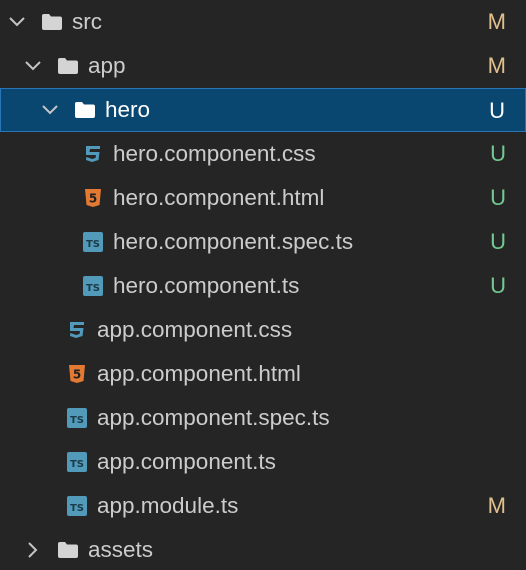 The height and width of the screenshot is (570, 526). Describe the element at coordinates (33, 550) in the screenshot. I see `chevron-right-icon` at that location.